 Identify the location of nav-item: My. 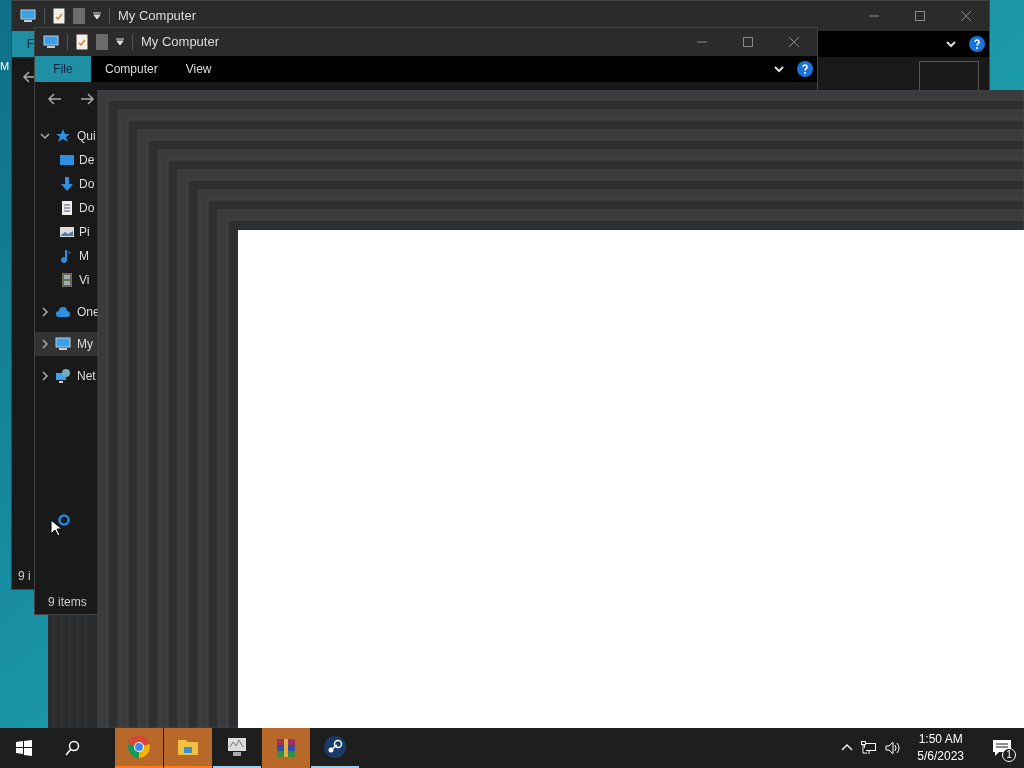
(67, 344).